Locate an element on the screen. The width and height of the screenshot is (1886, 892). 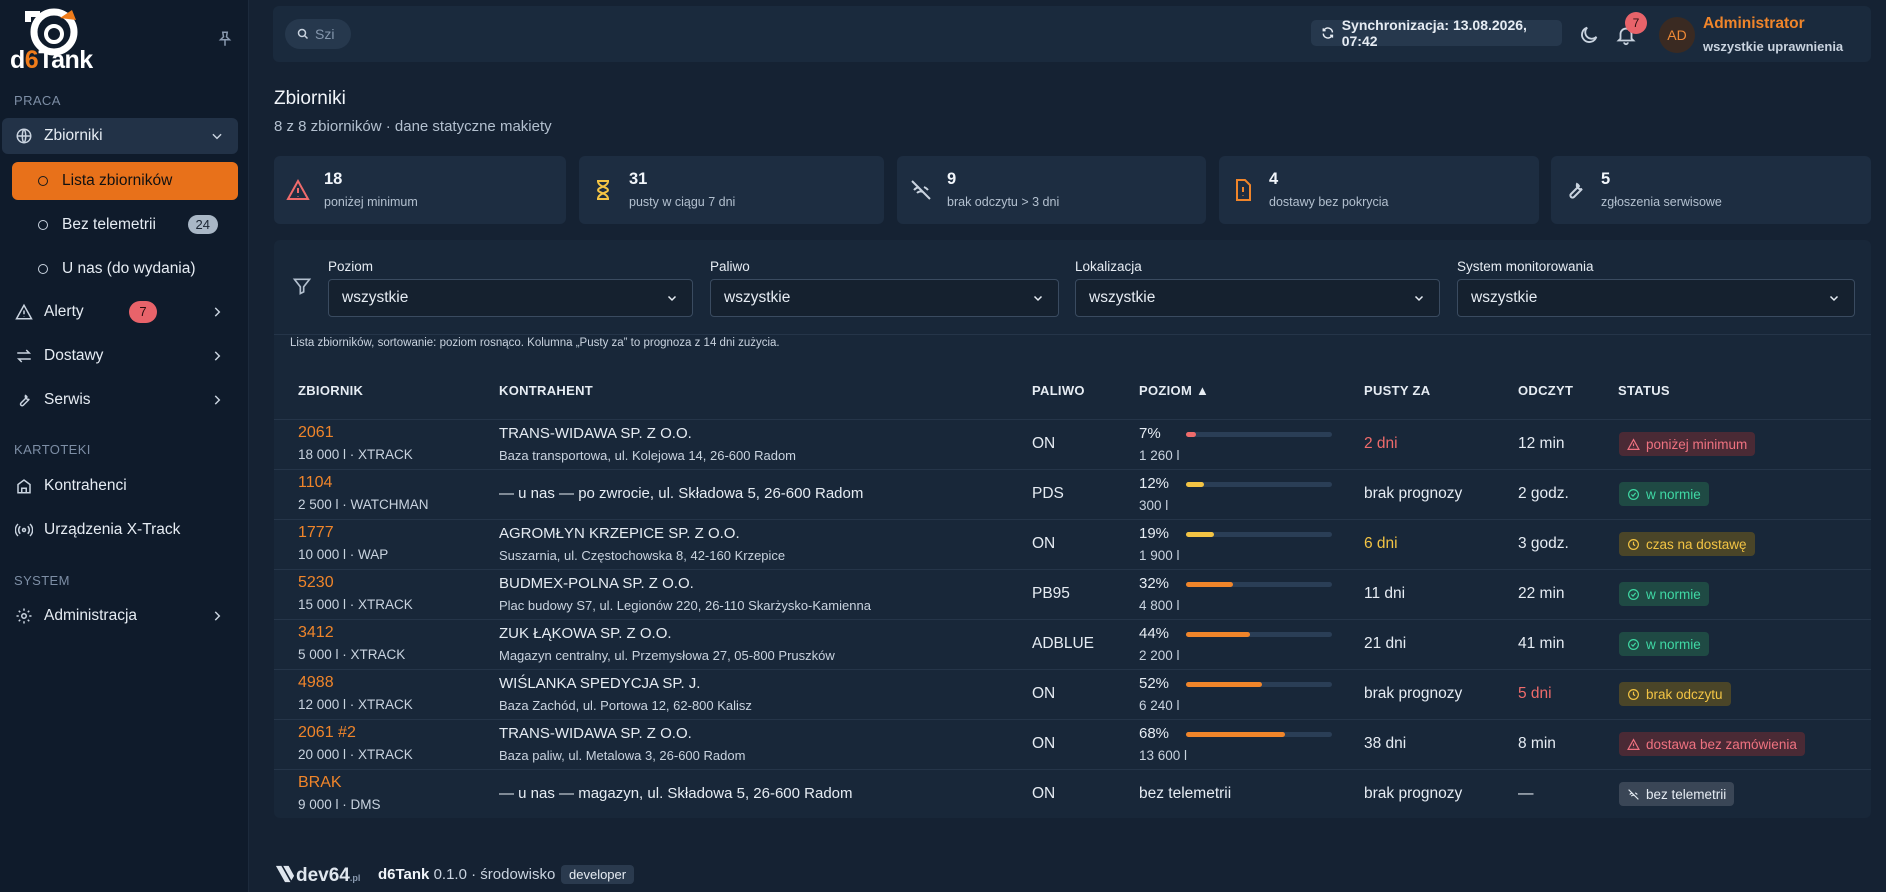
filter-system-label: System monitorowania is located at coordinates (1525, 266).